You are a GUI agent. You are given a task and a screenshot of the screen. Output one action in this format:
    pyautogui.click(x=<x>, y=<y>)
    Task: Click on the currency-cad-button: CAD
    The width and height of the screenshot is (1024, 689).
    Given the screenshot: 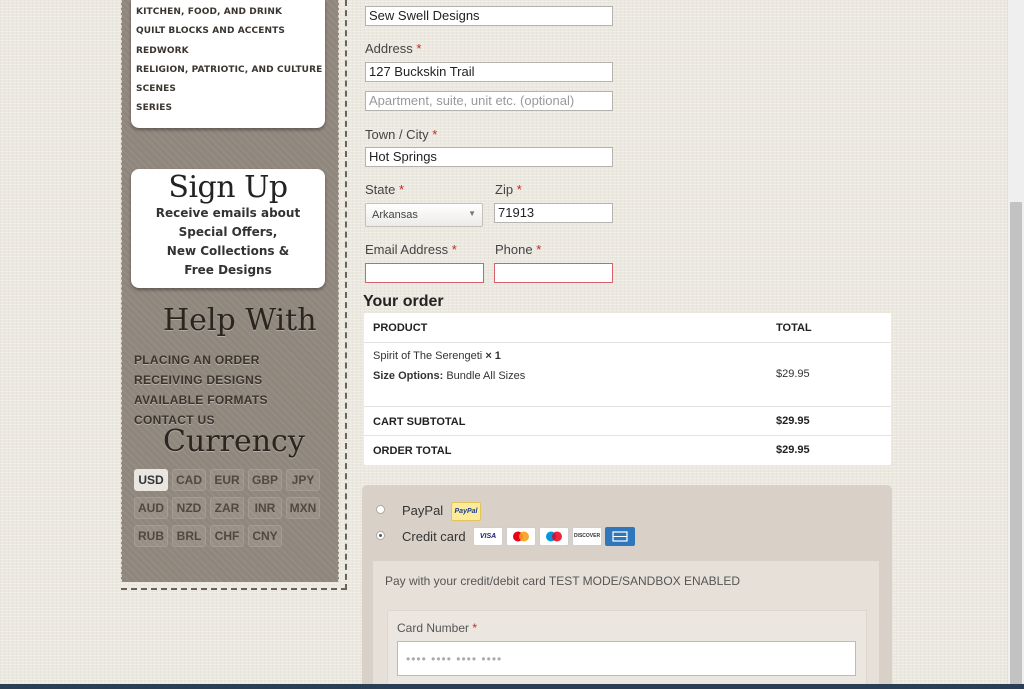 What is the action you would take?
    pyautogui.click(x=189, y=480)
    